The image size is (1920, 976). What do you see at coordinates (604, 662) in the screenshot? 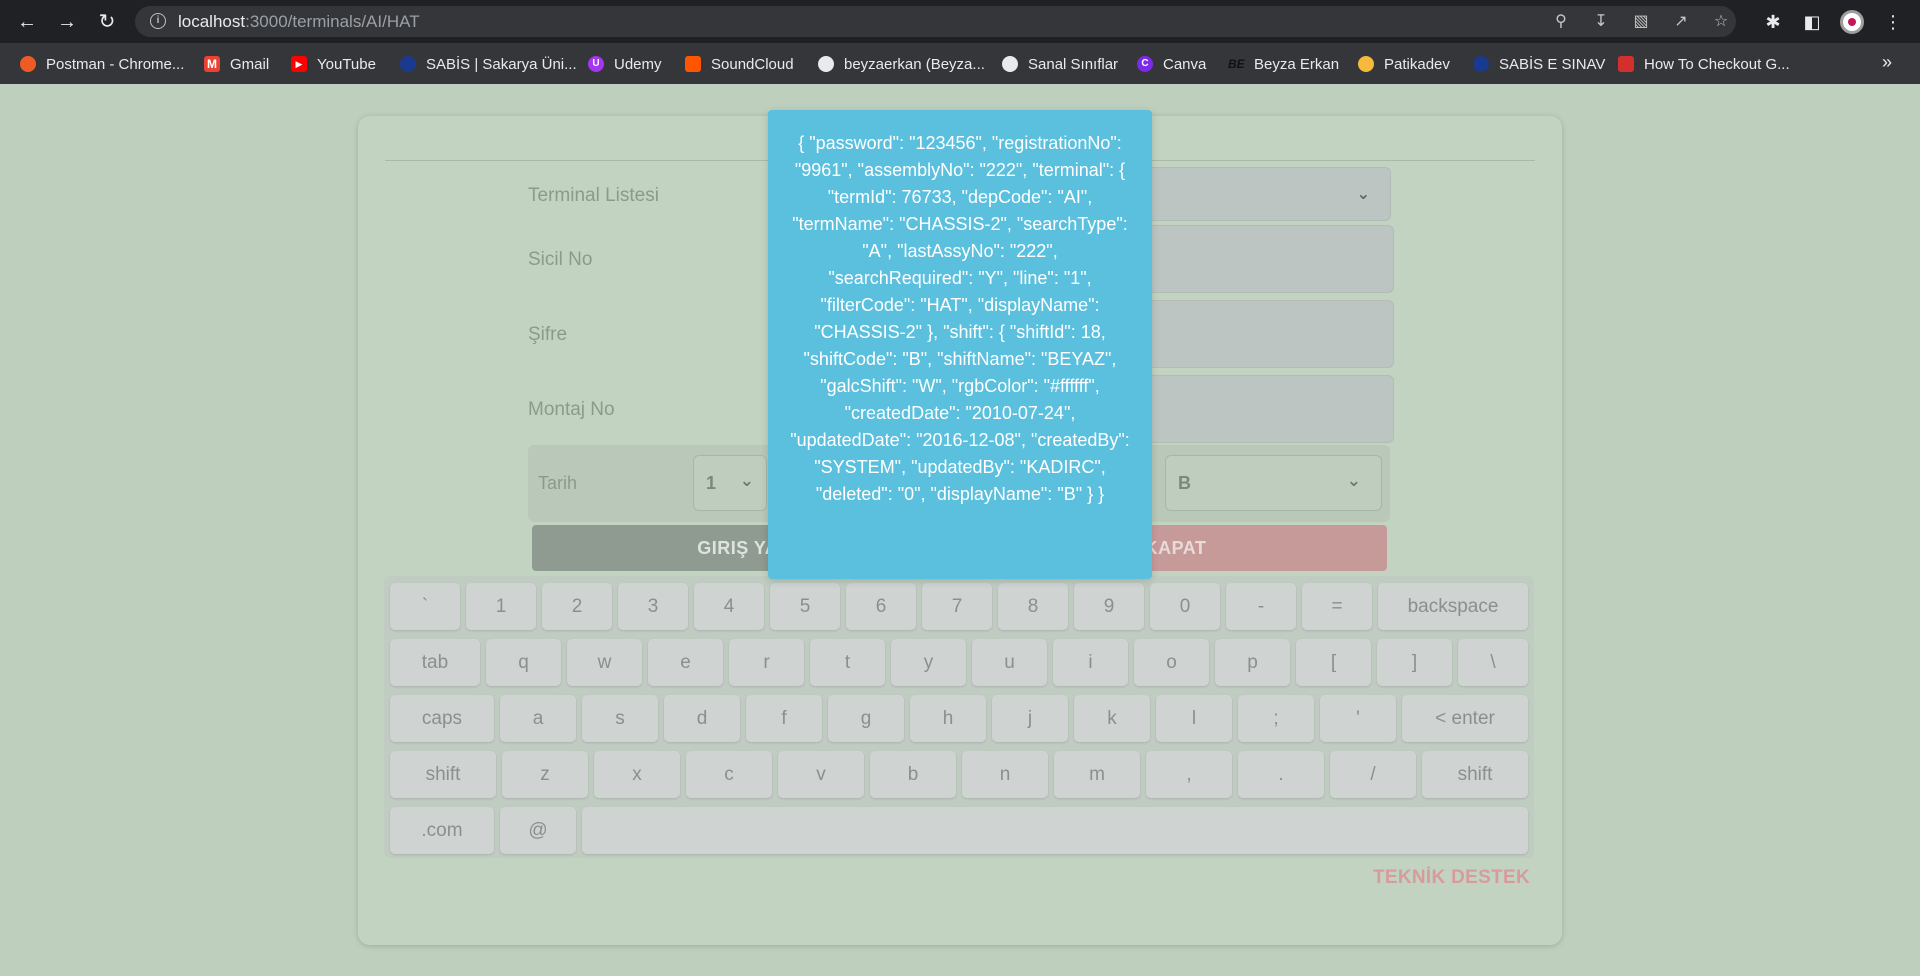
I see `keyboard-key: w` at bounding box center [604, 662].